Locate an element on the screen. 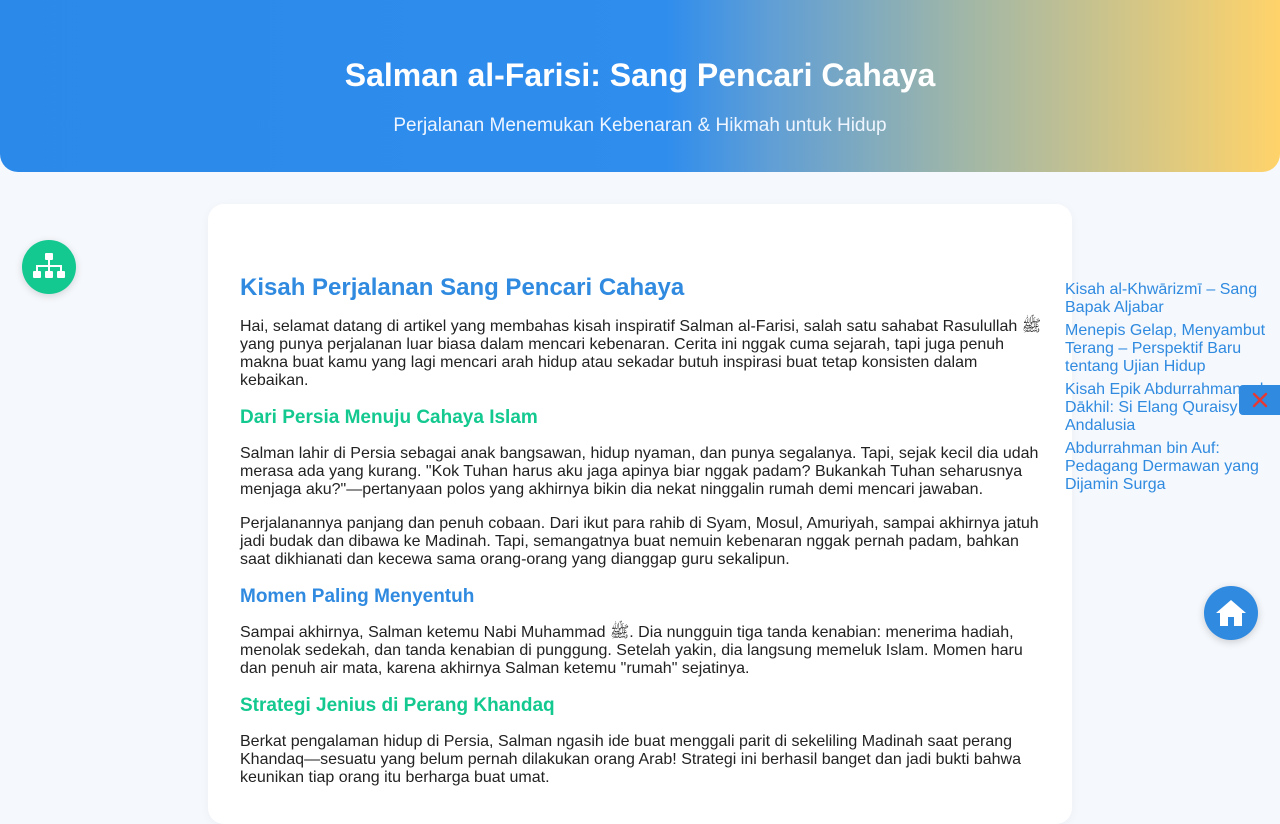 The height and width of the screenshot is (824, 1280). section-title: Dari Persia Menuju Cahaya Islam is located at coordinates (389, 417).